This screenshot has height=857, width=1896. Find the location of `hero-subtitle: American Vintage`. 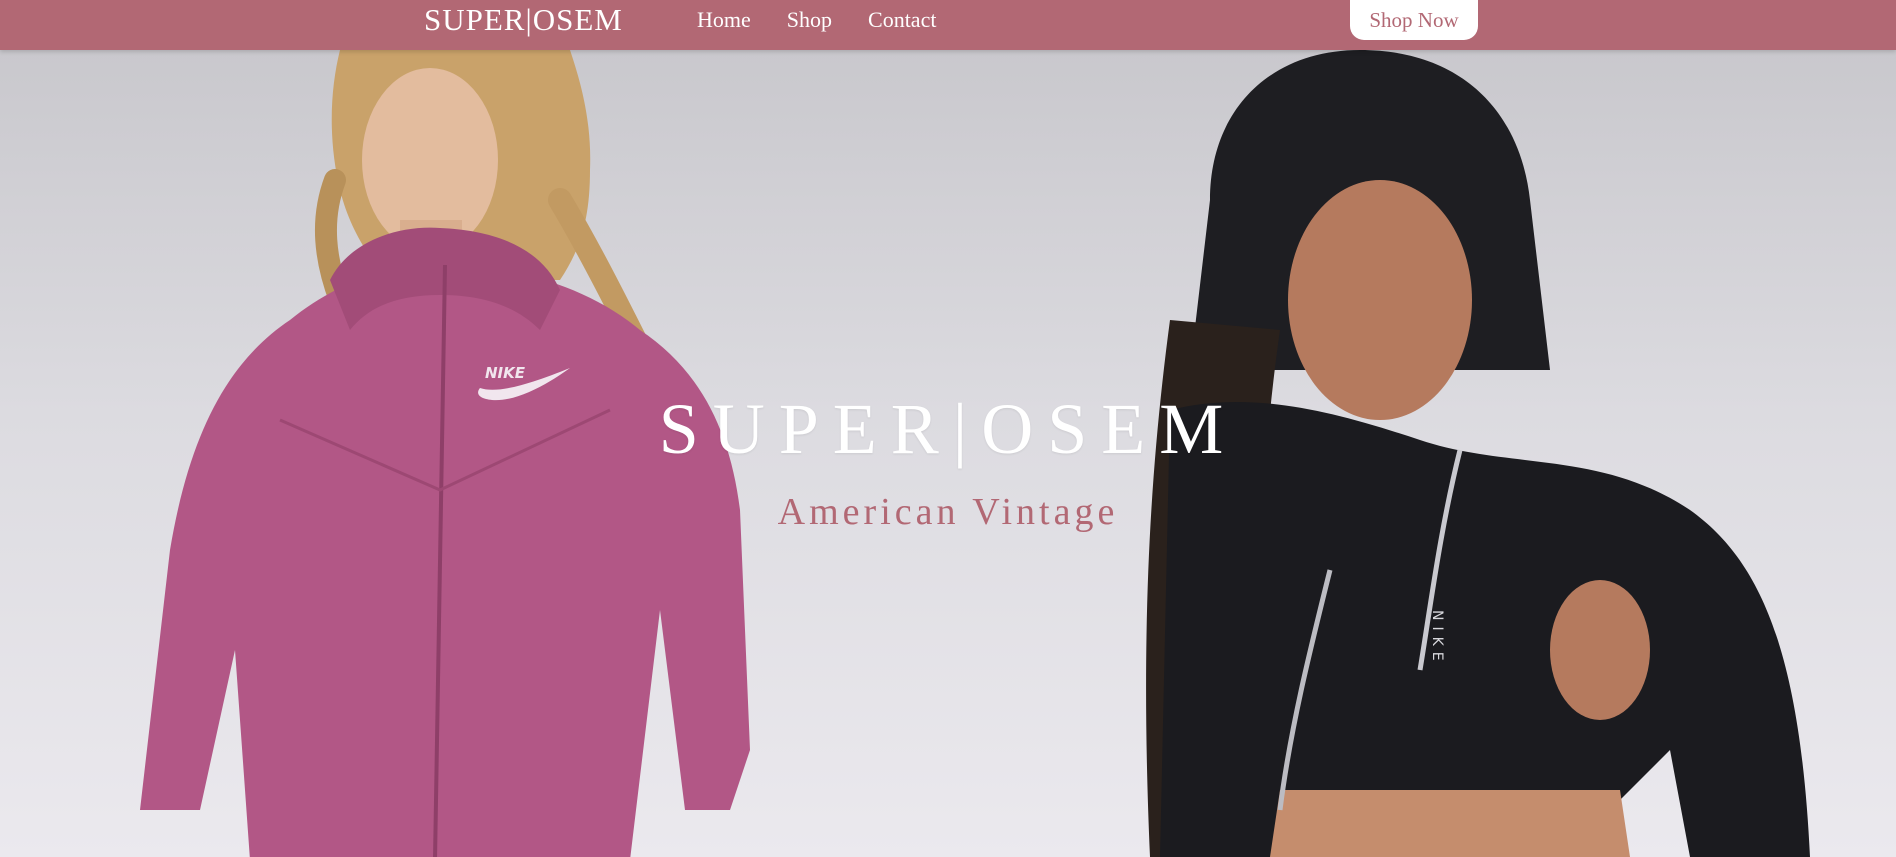

hero-subtitle: American Vintage is located at coordinates (948, 512).